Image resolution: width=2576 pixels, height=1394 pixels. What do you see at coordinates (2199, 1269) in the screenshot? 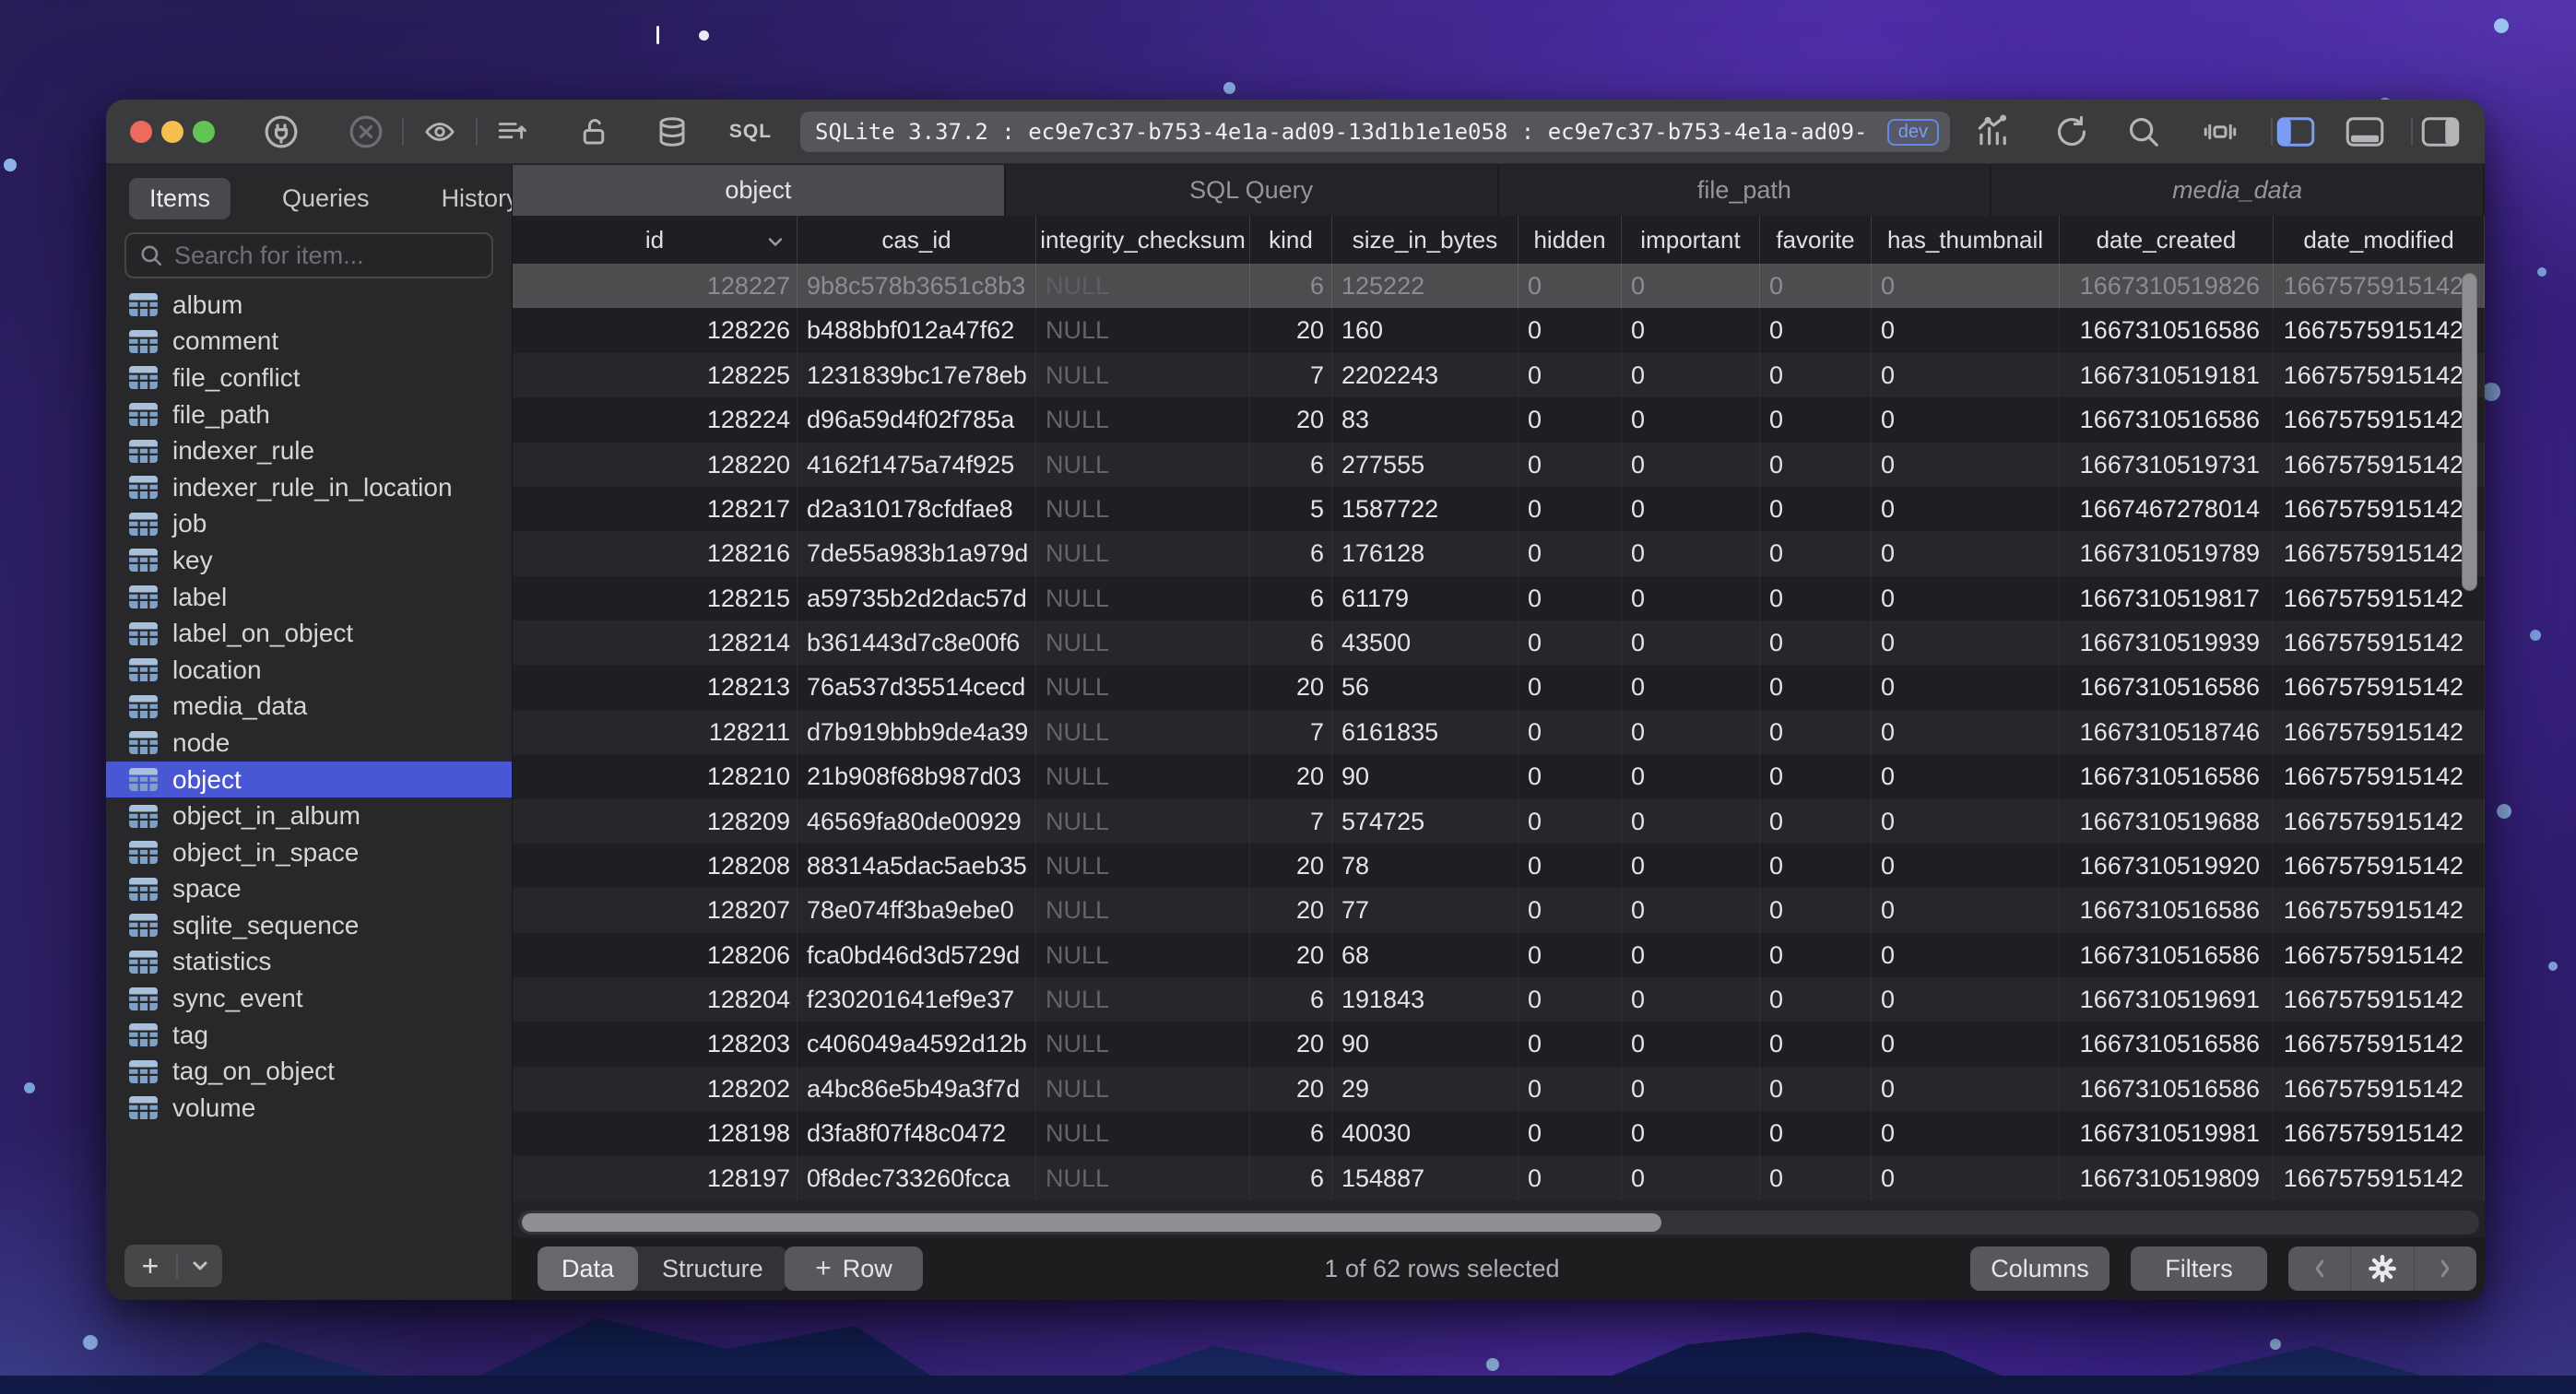
I see `filters-button: Filters` at bounding box center [2199, 1269].